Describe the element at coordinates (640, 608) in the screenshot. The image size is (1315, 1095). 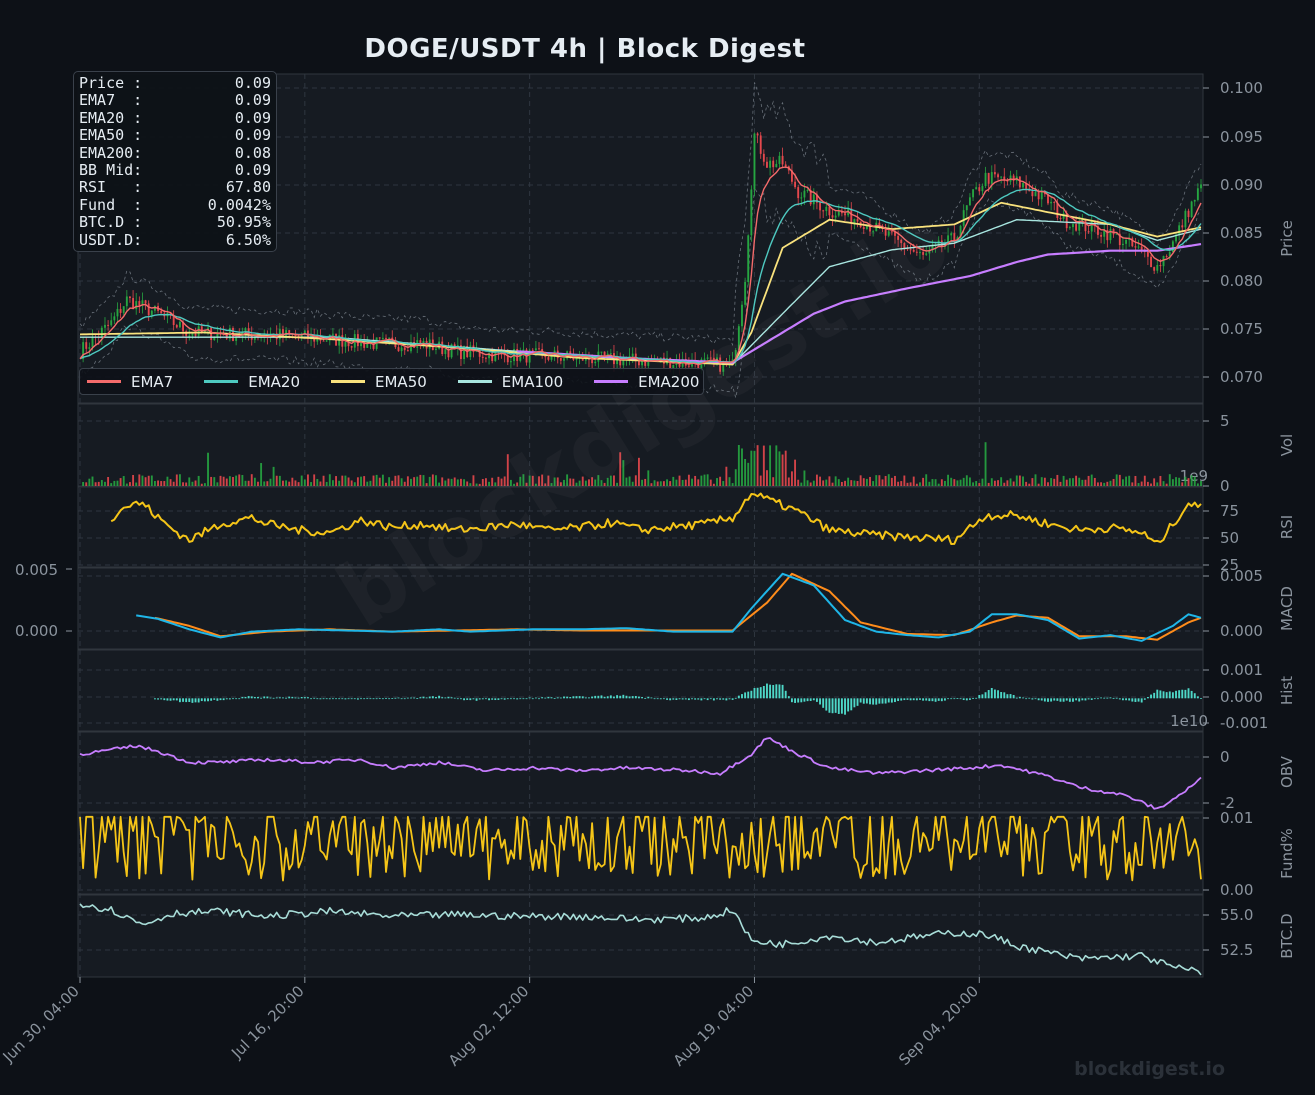
I see `panel-macd-background` at that location.